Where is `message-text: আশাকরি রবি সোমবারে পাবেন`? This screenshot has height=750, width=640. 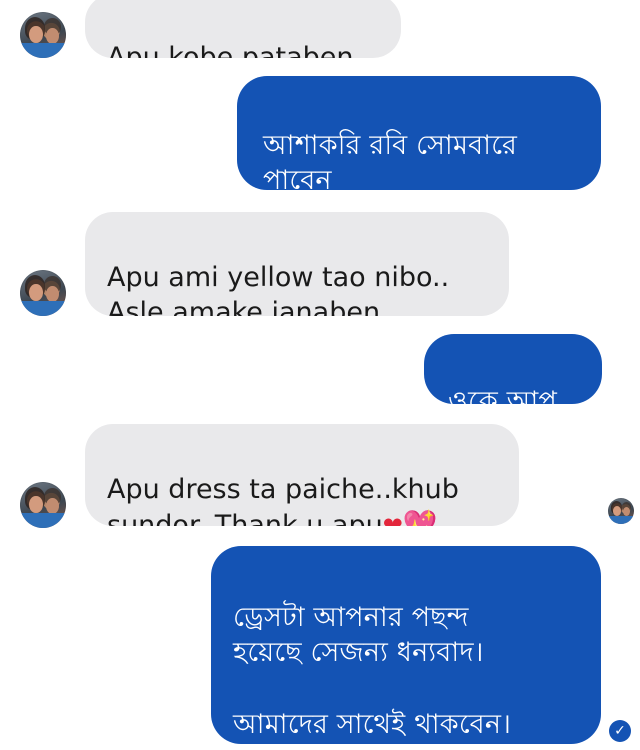
message-text: আশাকরি রবি সোমবারে পাবেন is located at coordinates (390, 159).